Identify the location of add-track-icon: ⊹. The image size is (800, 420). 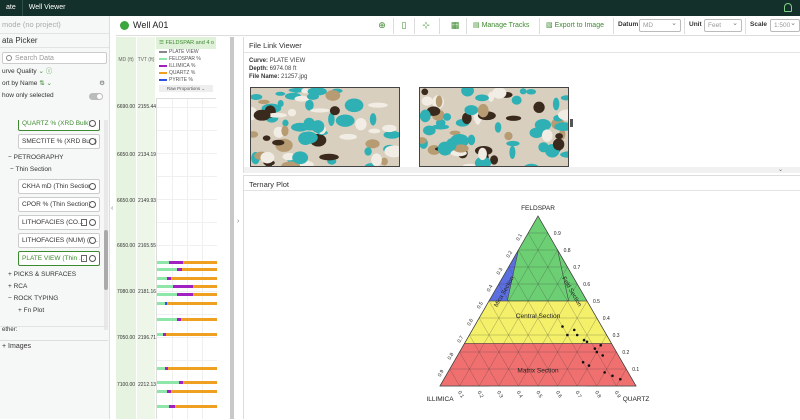
(426, 25).